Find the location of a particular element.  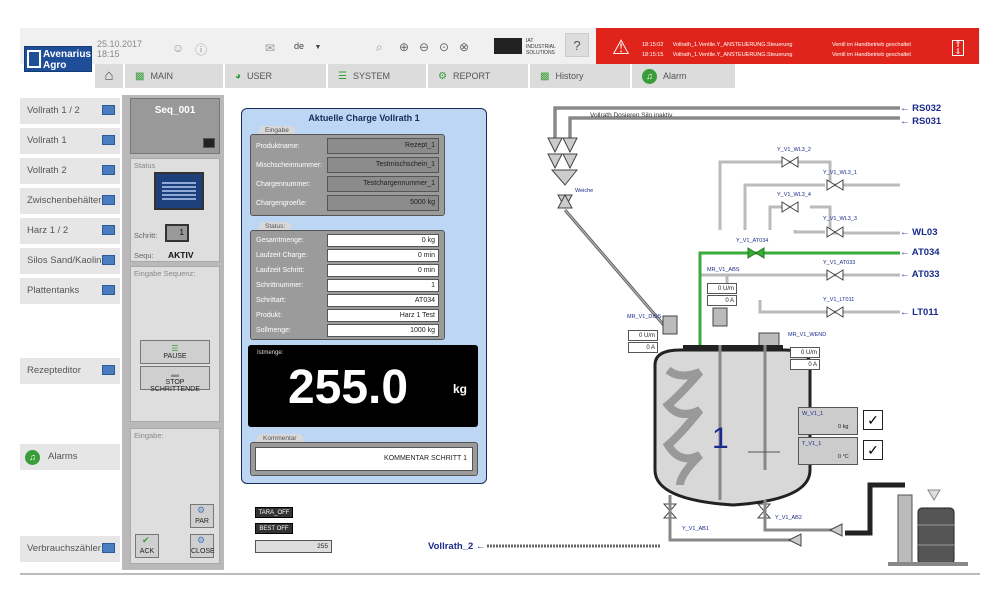

motor-label-abs: MR_V1_ABS is located at coordinates (723, 270).